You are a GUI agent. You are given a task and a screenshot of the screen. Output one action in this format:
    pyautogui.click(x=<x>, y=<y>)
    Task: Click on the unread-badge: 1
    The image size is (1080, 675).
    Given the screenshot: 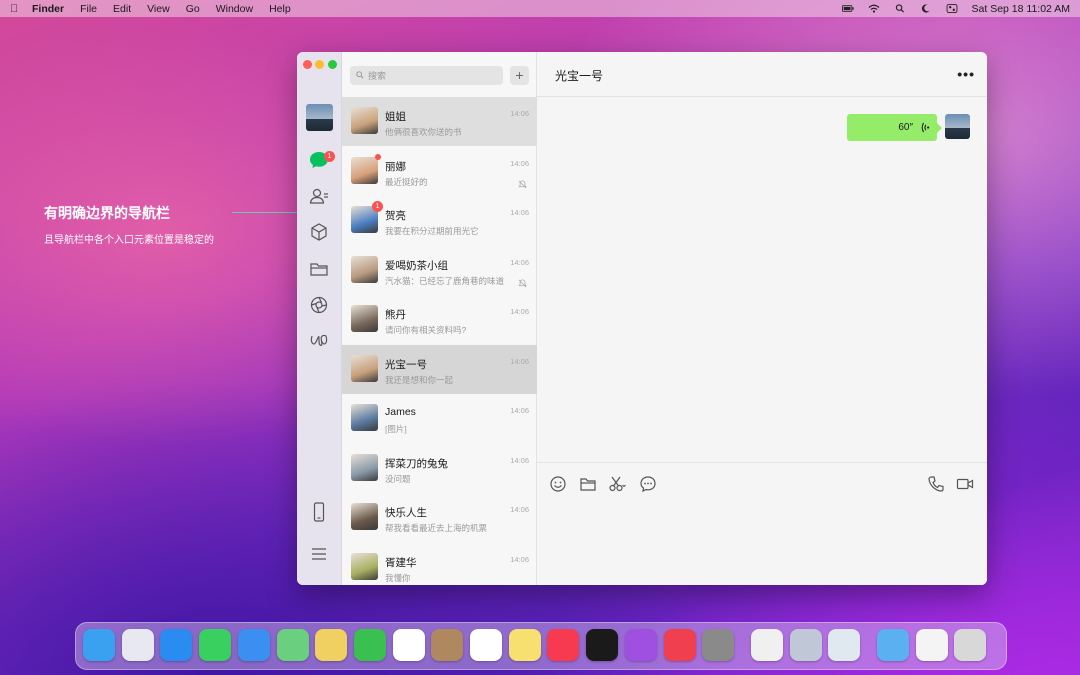 What is the action you would take?
    pyautogui.click(x=377, y=206)
    